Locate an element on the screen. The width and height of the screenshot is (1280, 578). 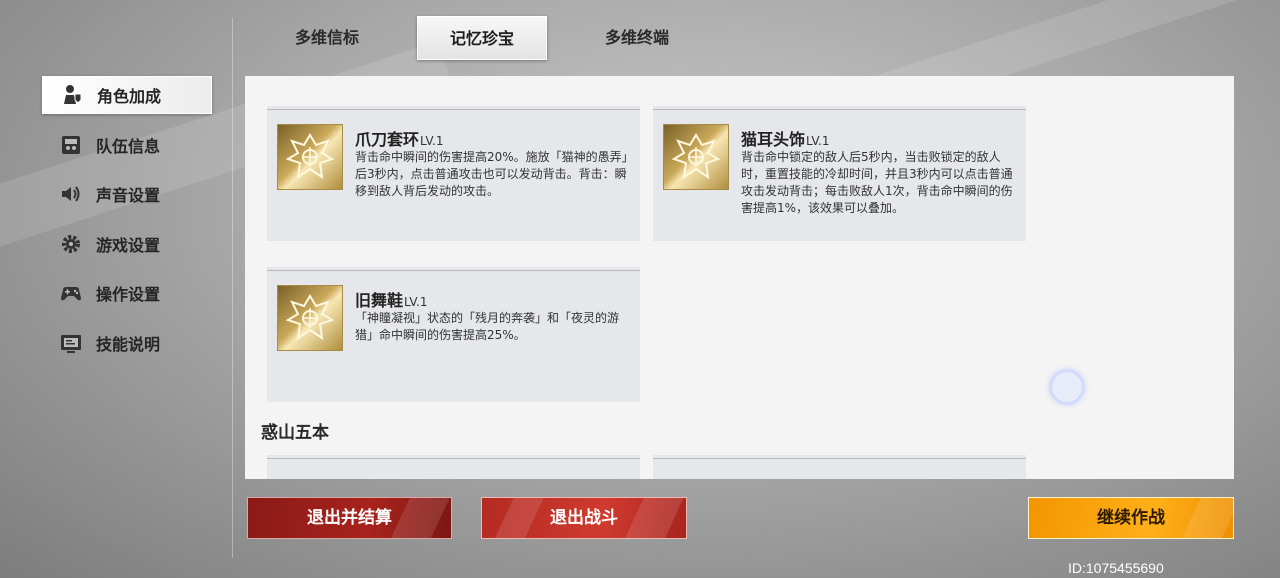
sidebar-item-label: 游戏设置 is located at coordinates (128, 245).